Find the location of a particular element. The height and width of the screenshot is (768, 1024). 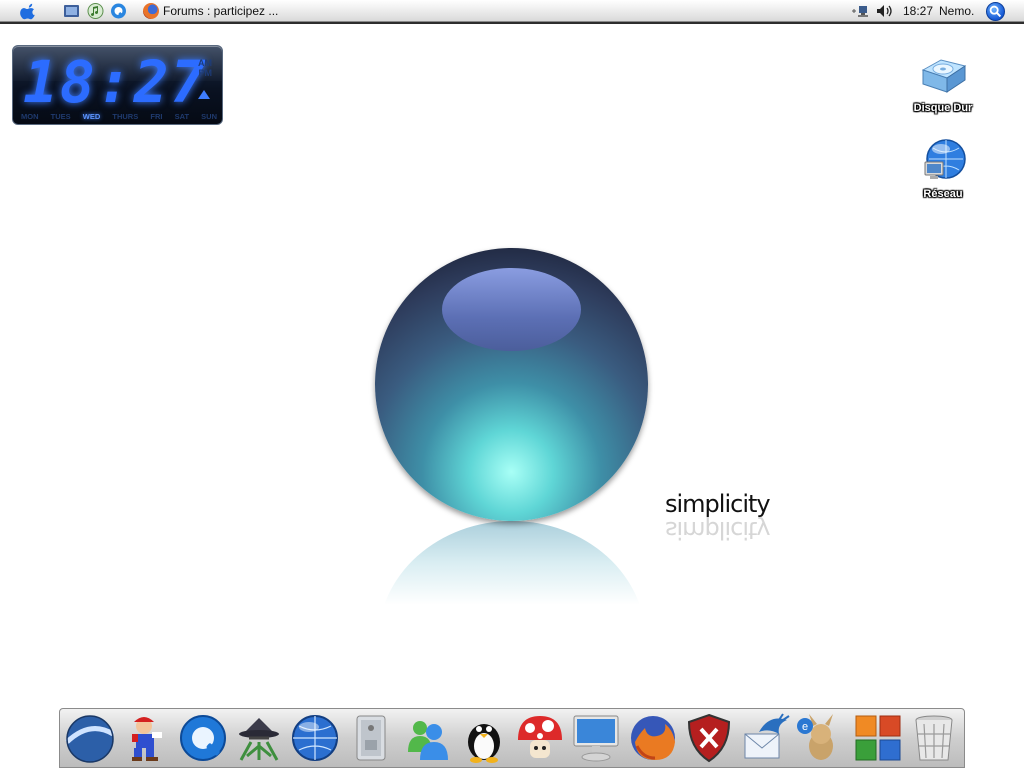

trash-icon is located at coordinates (934, 738).